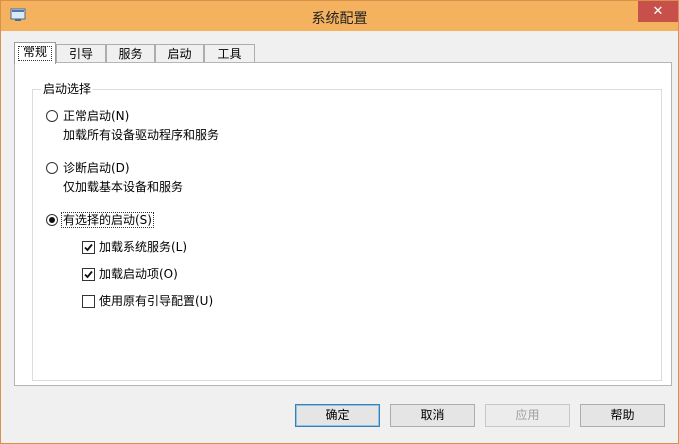 This screenshot has width=679, height=444. What do you see at coordinates (107, 220) in the screenshot?
I see `selective-startup-label: 有选择的启动(S)` at bounding box center [107, 220].